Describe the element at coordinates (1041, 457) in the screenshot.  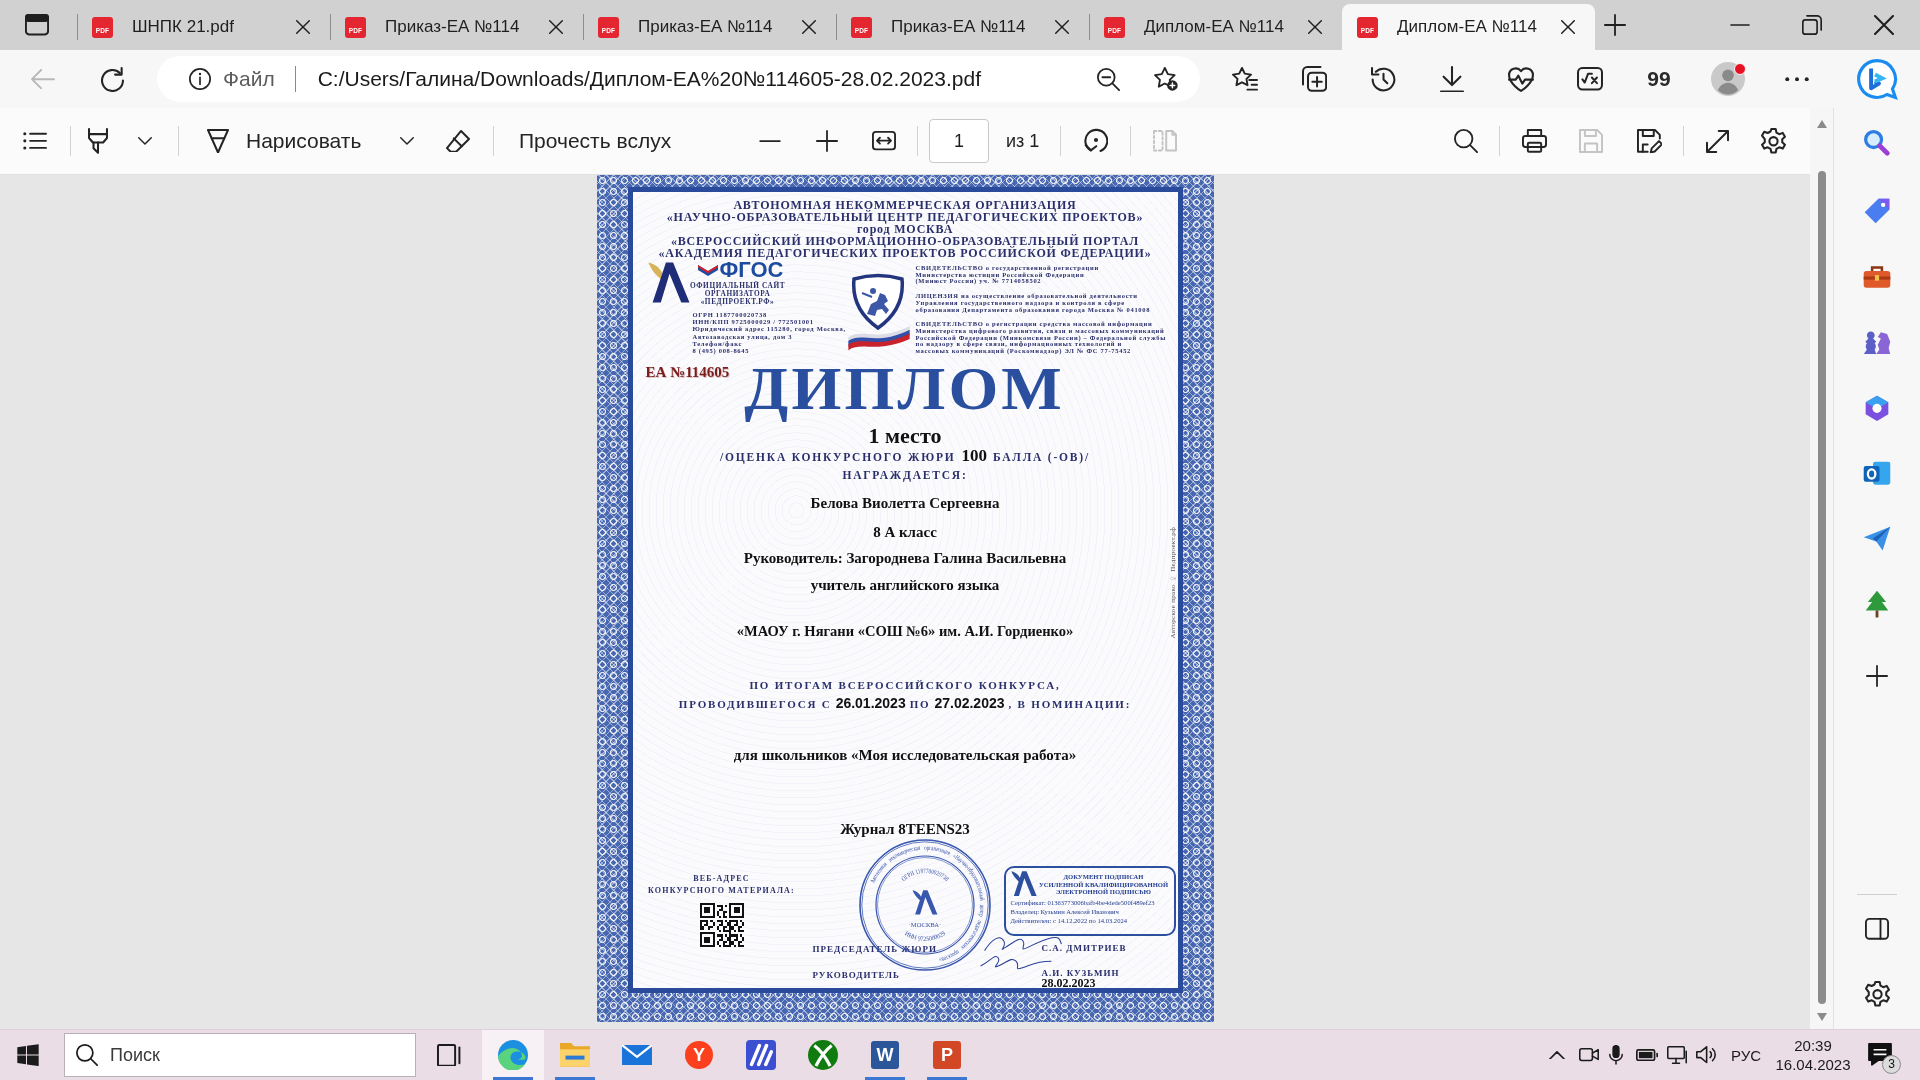
I see `score-label: БАЛЛА (-ОВ)/` at that location.